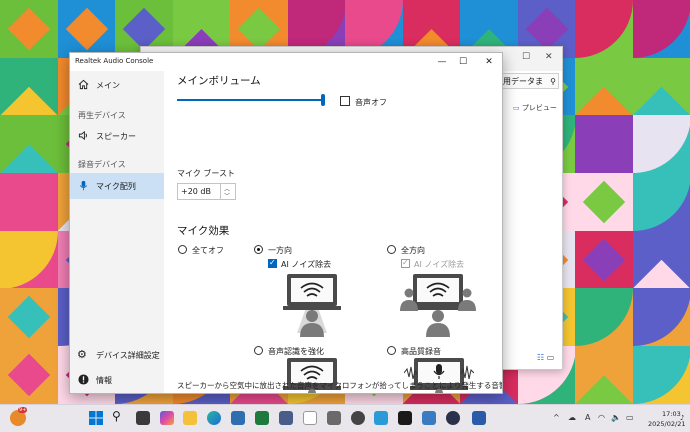  I want to click on app-icon-green, so click(262, 418).